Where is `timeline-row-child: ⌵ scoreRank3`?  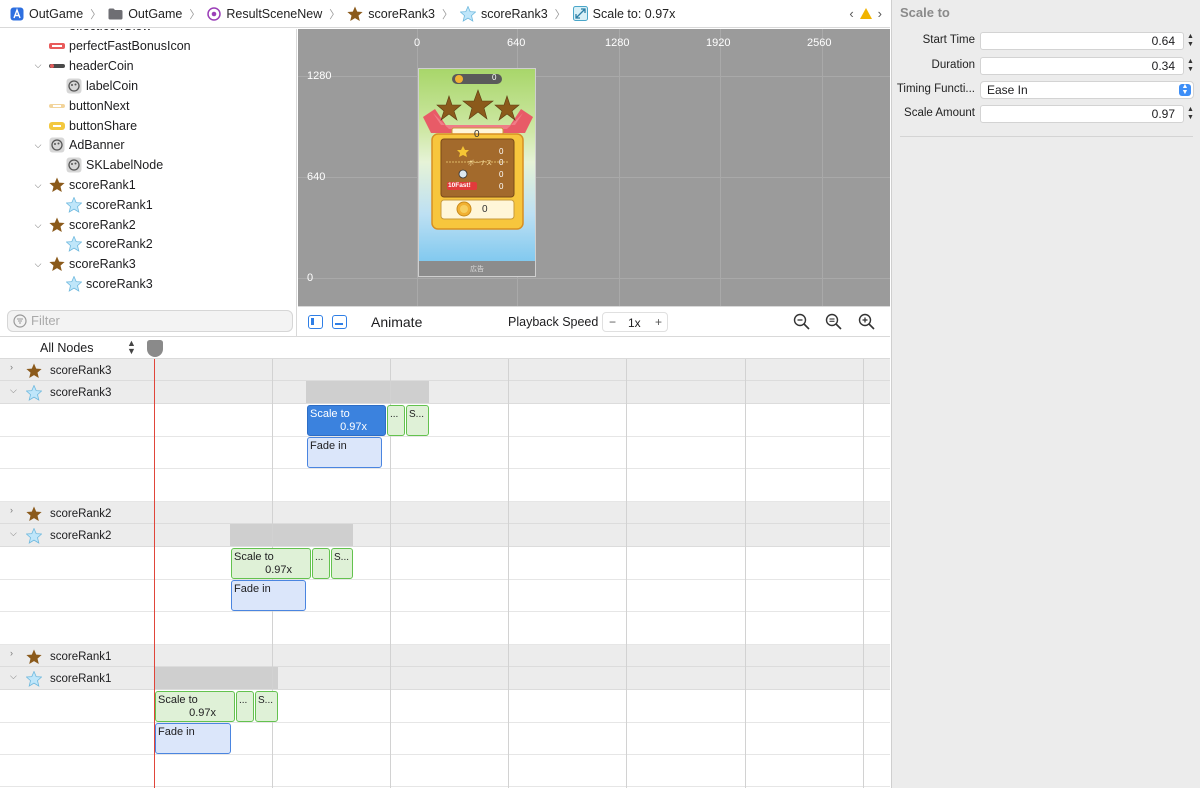
timeline-row-child: ⌵ scoreRank3 is located at coordinates (445, 392).